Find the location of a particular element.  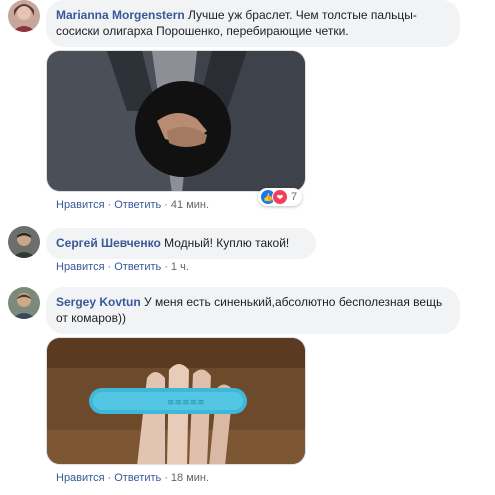

author-name: Сергей Шевченко is located at coordinates (108, 243).